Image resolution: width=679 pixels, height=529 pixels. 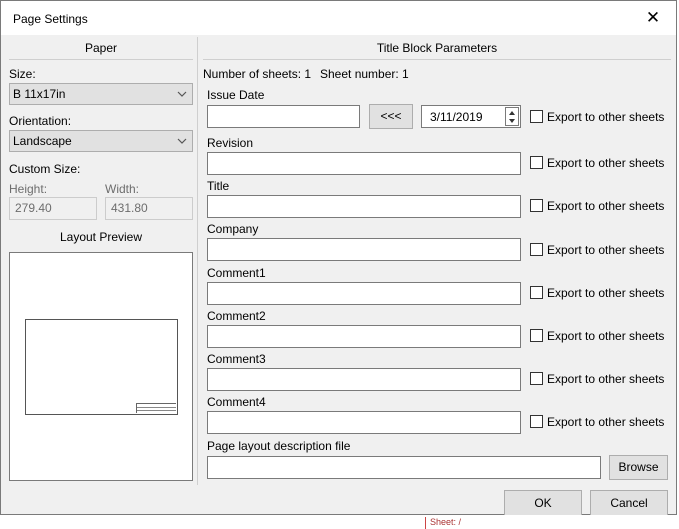 I want to click on cancel-button: Cancel, so click(x=629, y=503).